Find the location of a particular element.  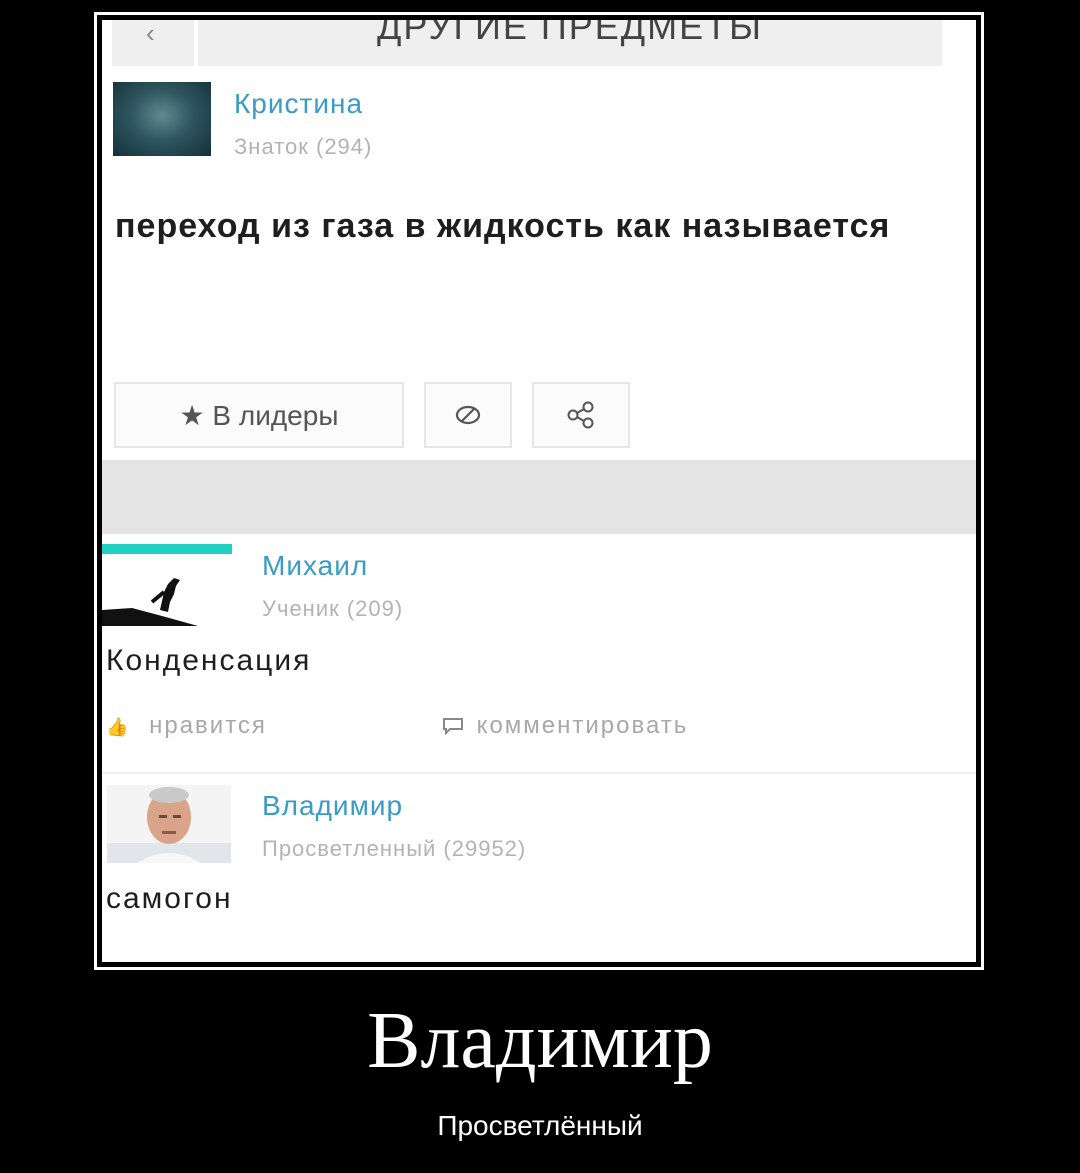

header-bar: ‹ ДРУГИЕ ПРЕДМЕТЫ is located at coordinates (539, 43).